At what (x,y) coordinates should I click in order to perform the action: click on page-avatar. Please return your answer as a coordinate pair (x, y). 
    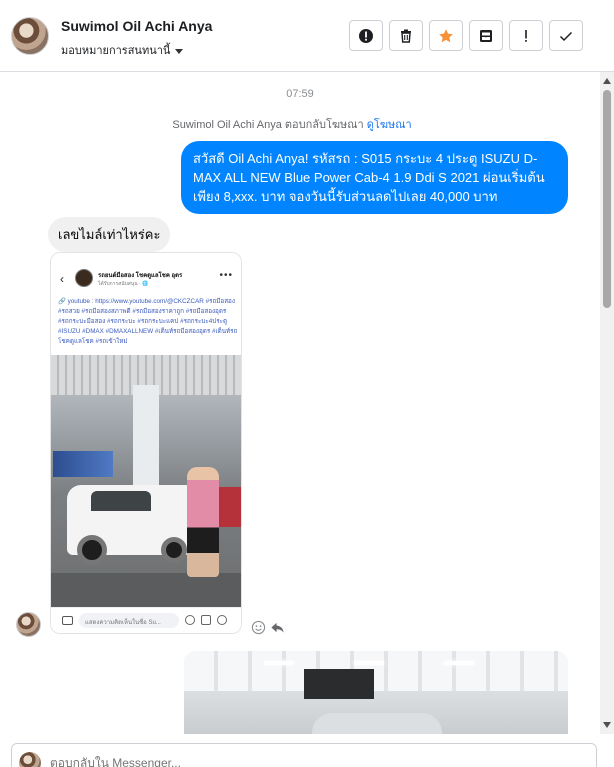
    Looking at the image, I should click on (84, 278).